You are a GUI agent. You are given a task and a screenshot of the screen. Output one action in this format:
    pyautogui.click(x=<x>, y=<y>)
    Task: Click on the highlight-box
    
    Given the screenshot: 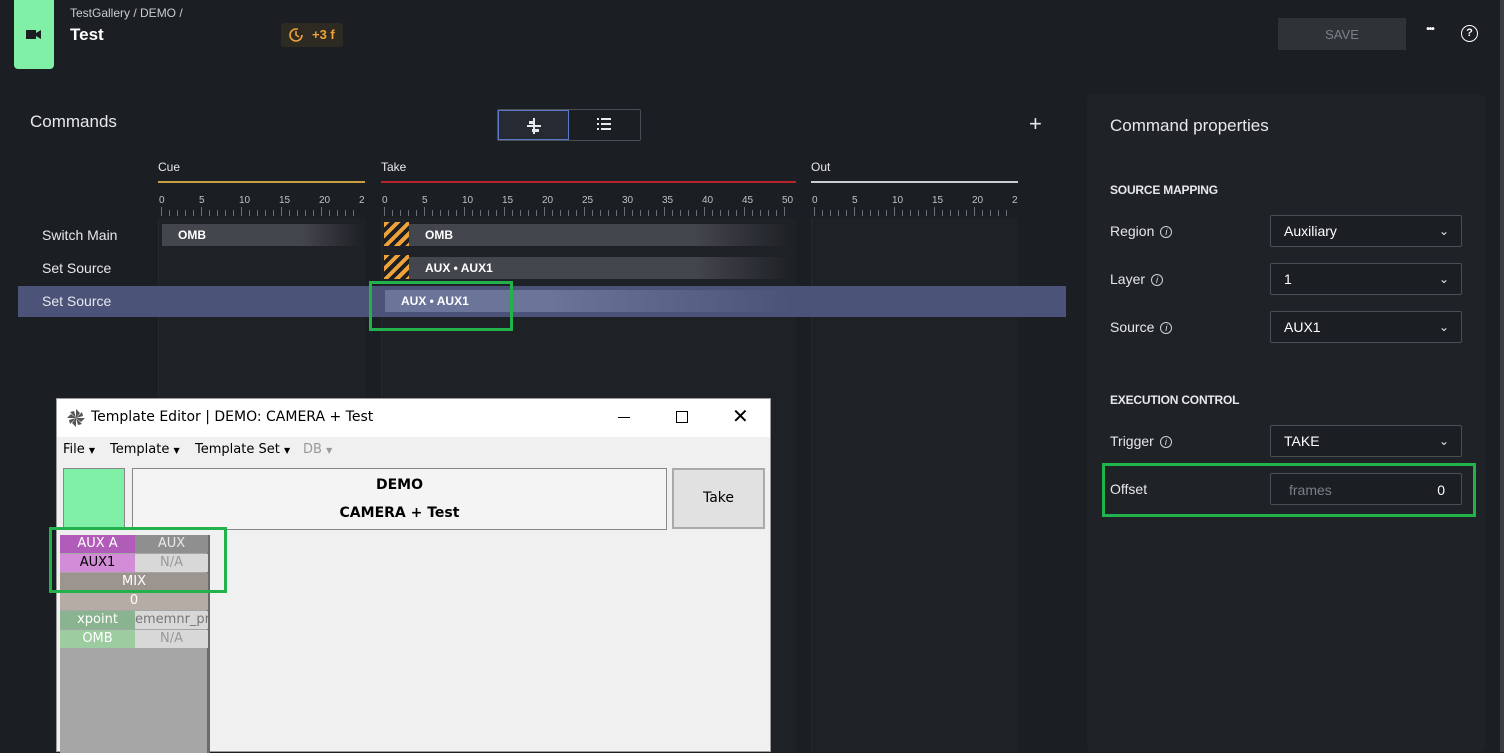 What is the action you would take?
    pyautogui.click(x=1289, y=490)
    